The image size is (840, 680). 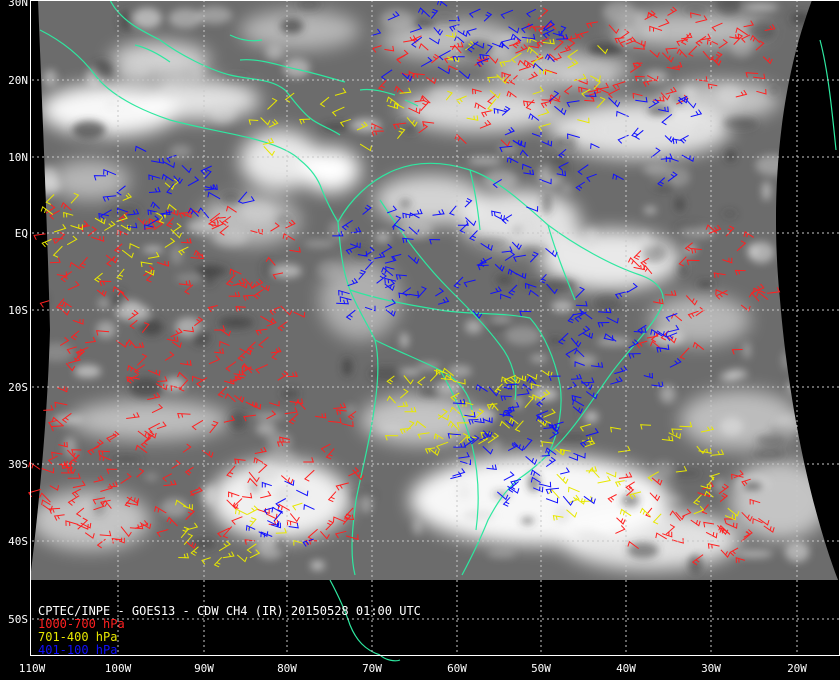 What do you see at coordinates (18, 464) in the screenshot?
I see `latitude-label: 30S` at bounding box center [18, 464].